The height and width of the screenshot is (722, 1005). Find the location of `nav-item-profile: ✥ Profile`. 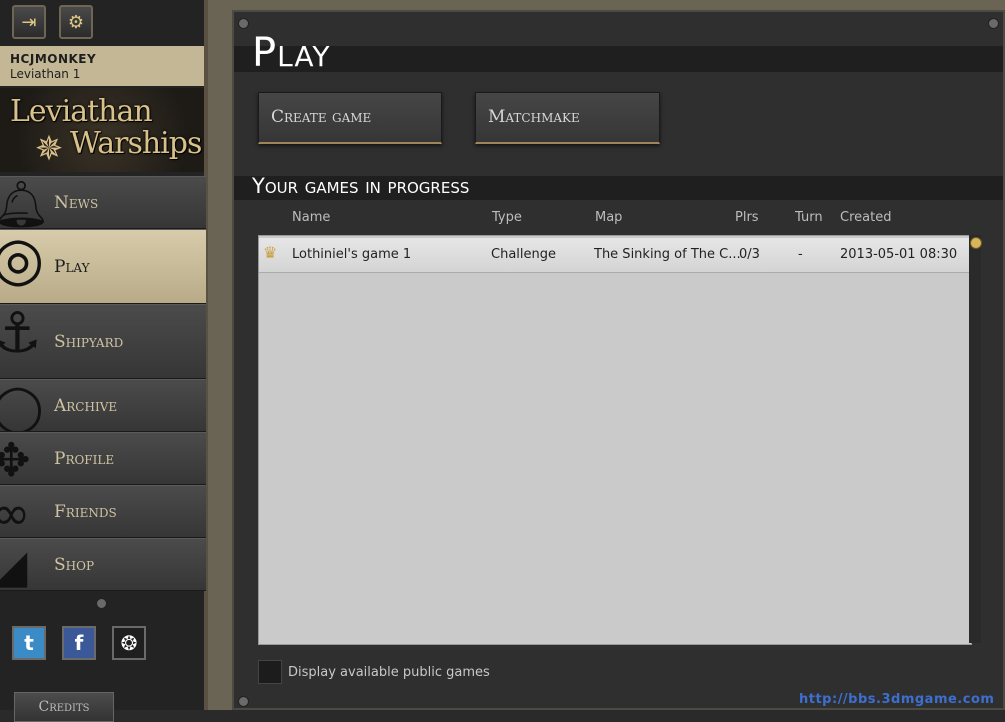

nav-item-profile: ✥ Profile is located at coordinates (103, 458).